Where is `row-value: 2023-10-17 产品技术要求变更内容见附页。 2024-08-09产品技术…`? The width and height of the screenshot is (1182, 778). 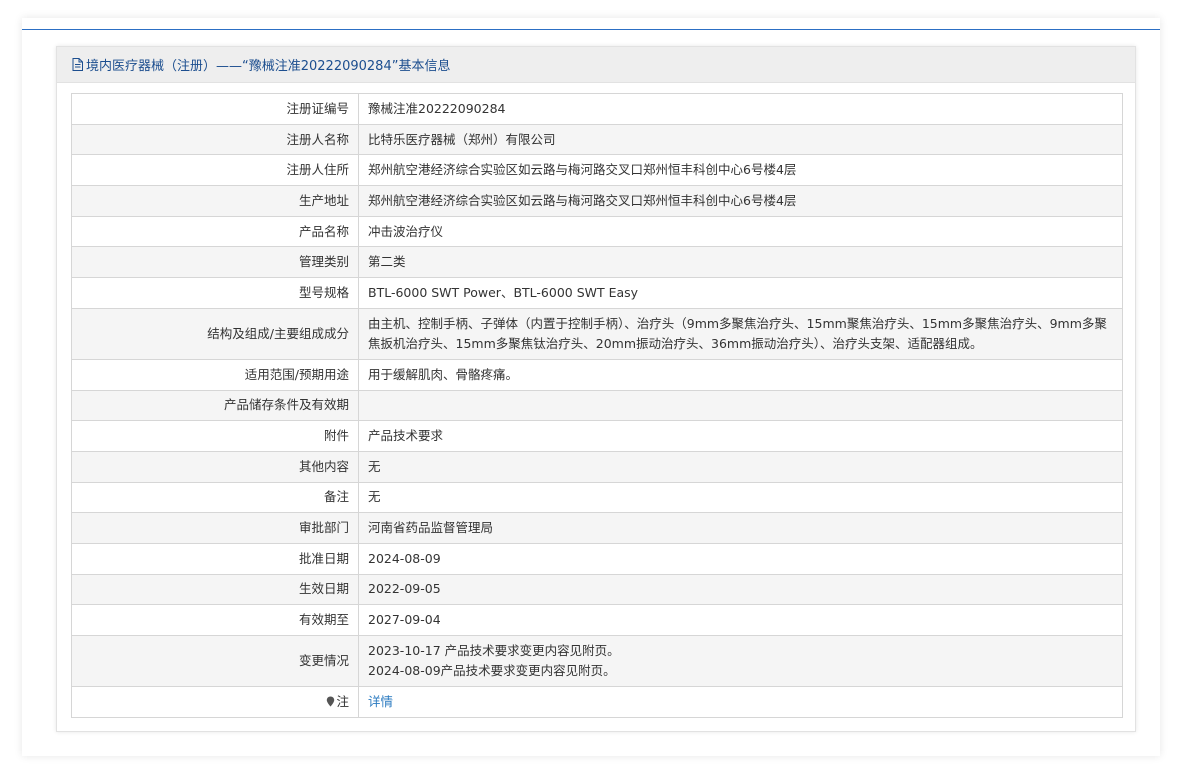 row-value: 2023-10-17 产品技术要求变更内容见附页。 2024-08-09产品技术… is located at coordinates (740, 661).